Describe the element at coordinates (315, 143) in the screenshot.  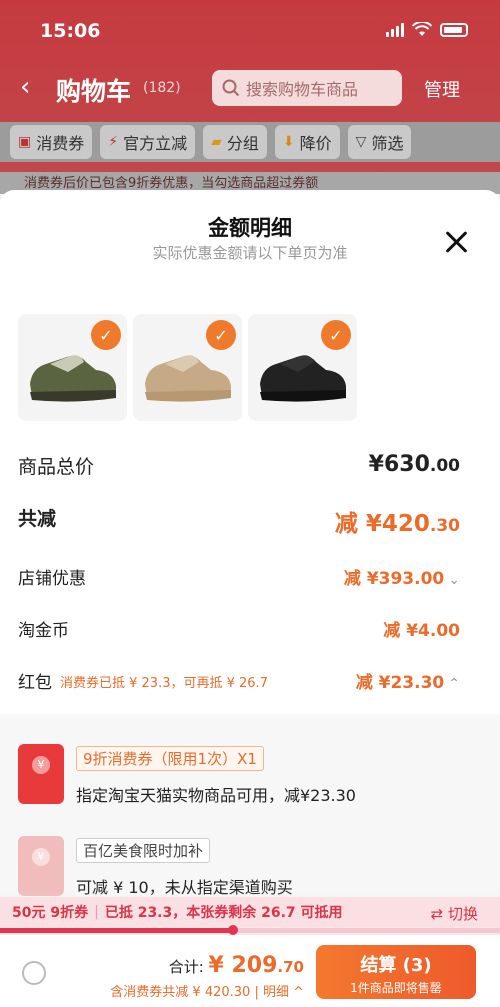
I see `filter-label: 降价` at that location.